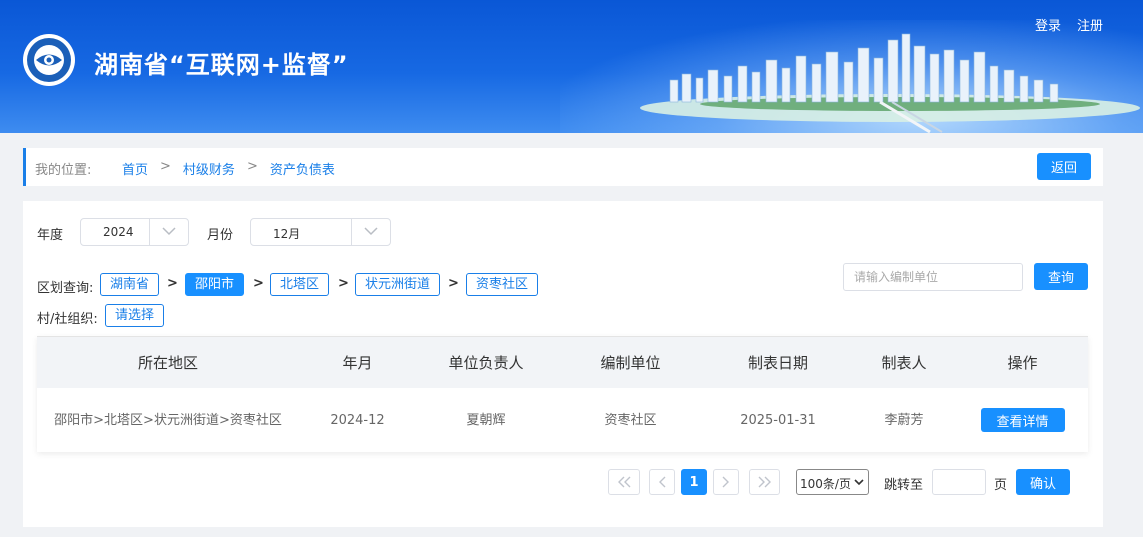 The width and height of the screenshot is (1143, 537). Describe the element at coordinates (486, 363) in the screenshot. I see `column-header-leader: 单位负责人` at that location.